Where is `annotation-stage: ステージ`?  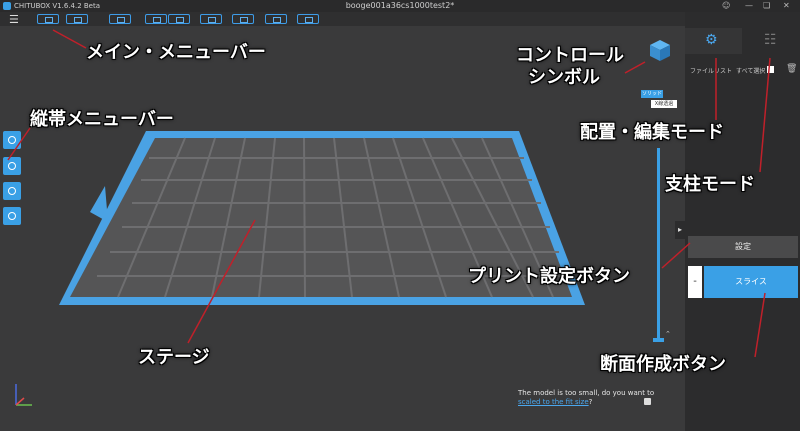 annotation-stage: ステージ is located at coordinates (174, 357).